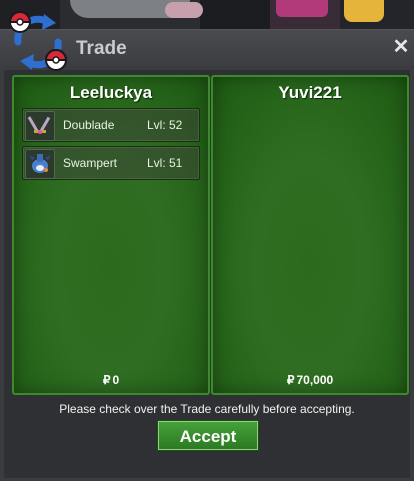 This screenshot has height=481, width=414. Describe the element at coordinates (111, 92) in the screenshot. I see `left-trader-name: Leeluckya` at that location.